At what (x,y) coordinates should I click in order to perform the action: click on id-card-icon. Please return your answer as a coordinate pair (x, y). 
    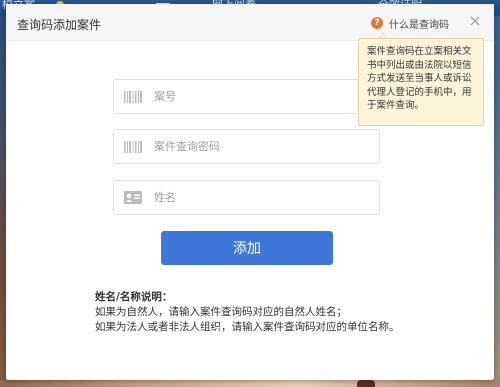
    Looking at the image, I should click on (133, 198).